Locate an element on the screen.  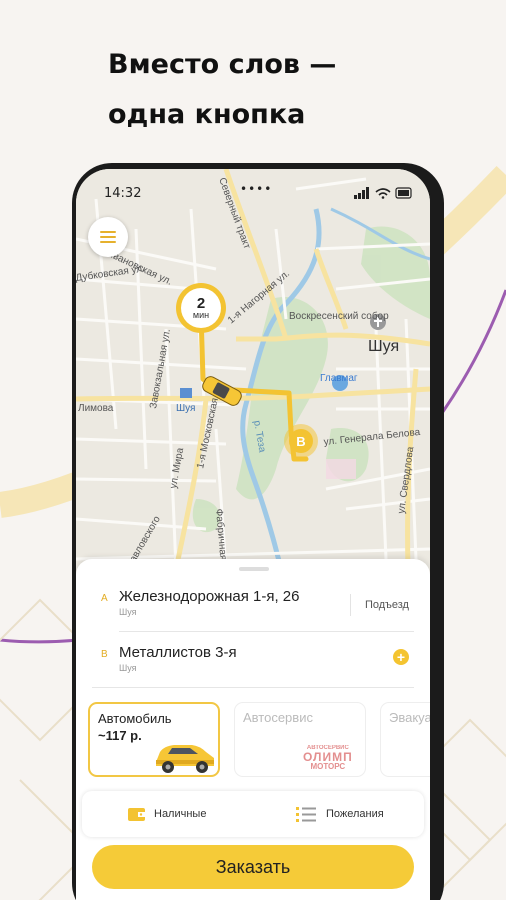
eta-badge: 2 мин is located at coordinates (201, 308).